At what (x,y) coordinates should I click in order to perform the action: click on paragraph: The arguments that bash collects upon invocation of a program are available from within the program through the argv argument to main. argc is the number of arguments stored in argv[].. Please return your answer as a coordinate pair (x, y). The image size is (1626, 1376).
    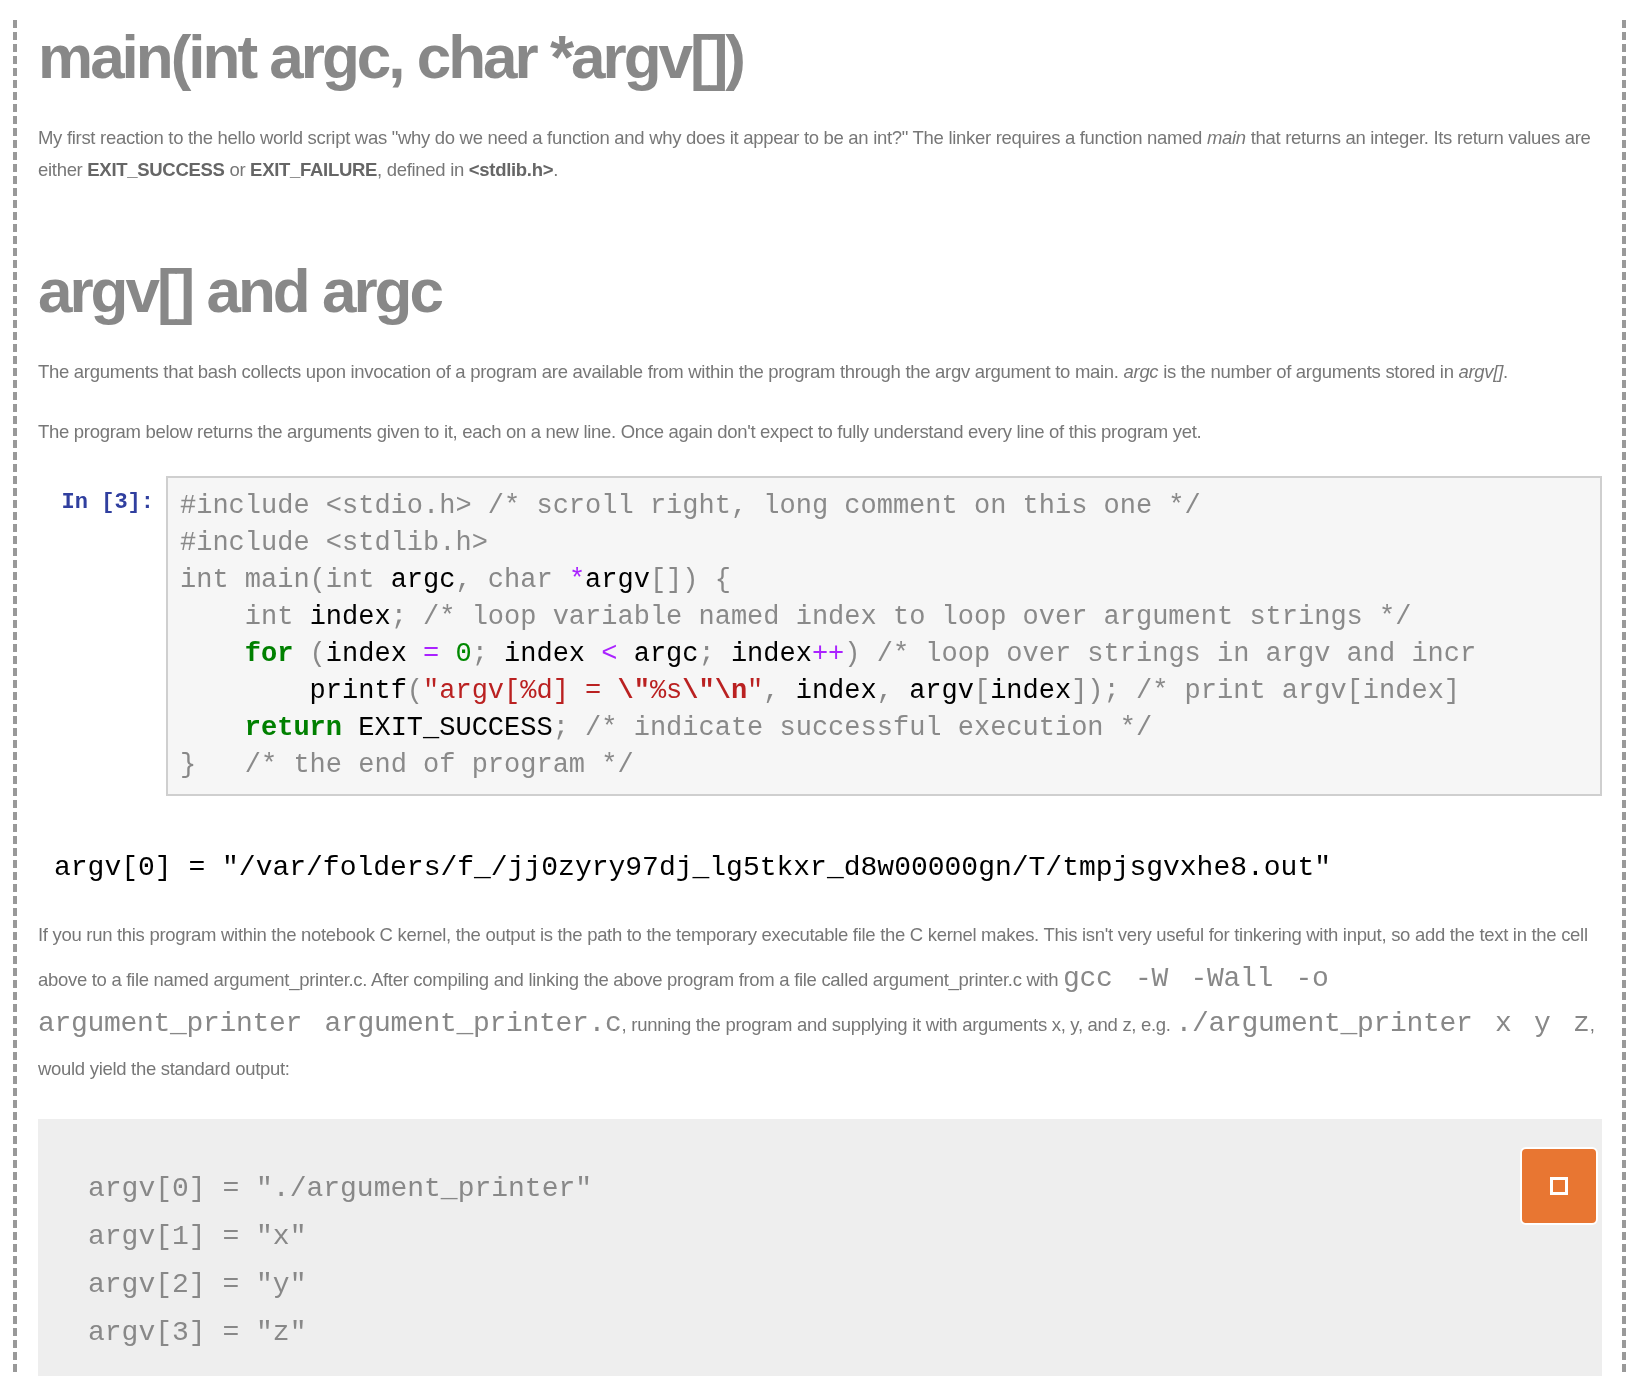
    Looking at the image, I should click on (773, 372).